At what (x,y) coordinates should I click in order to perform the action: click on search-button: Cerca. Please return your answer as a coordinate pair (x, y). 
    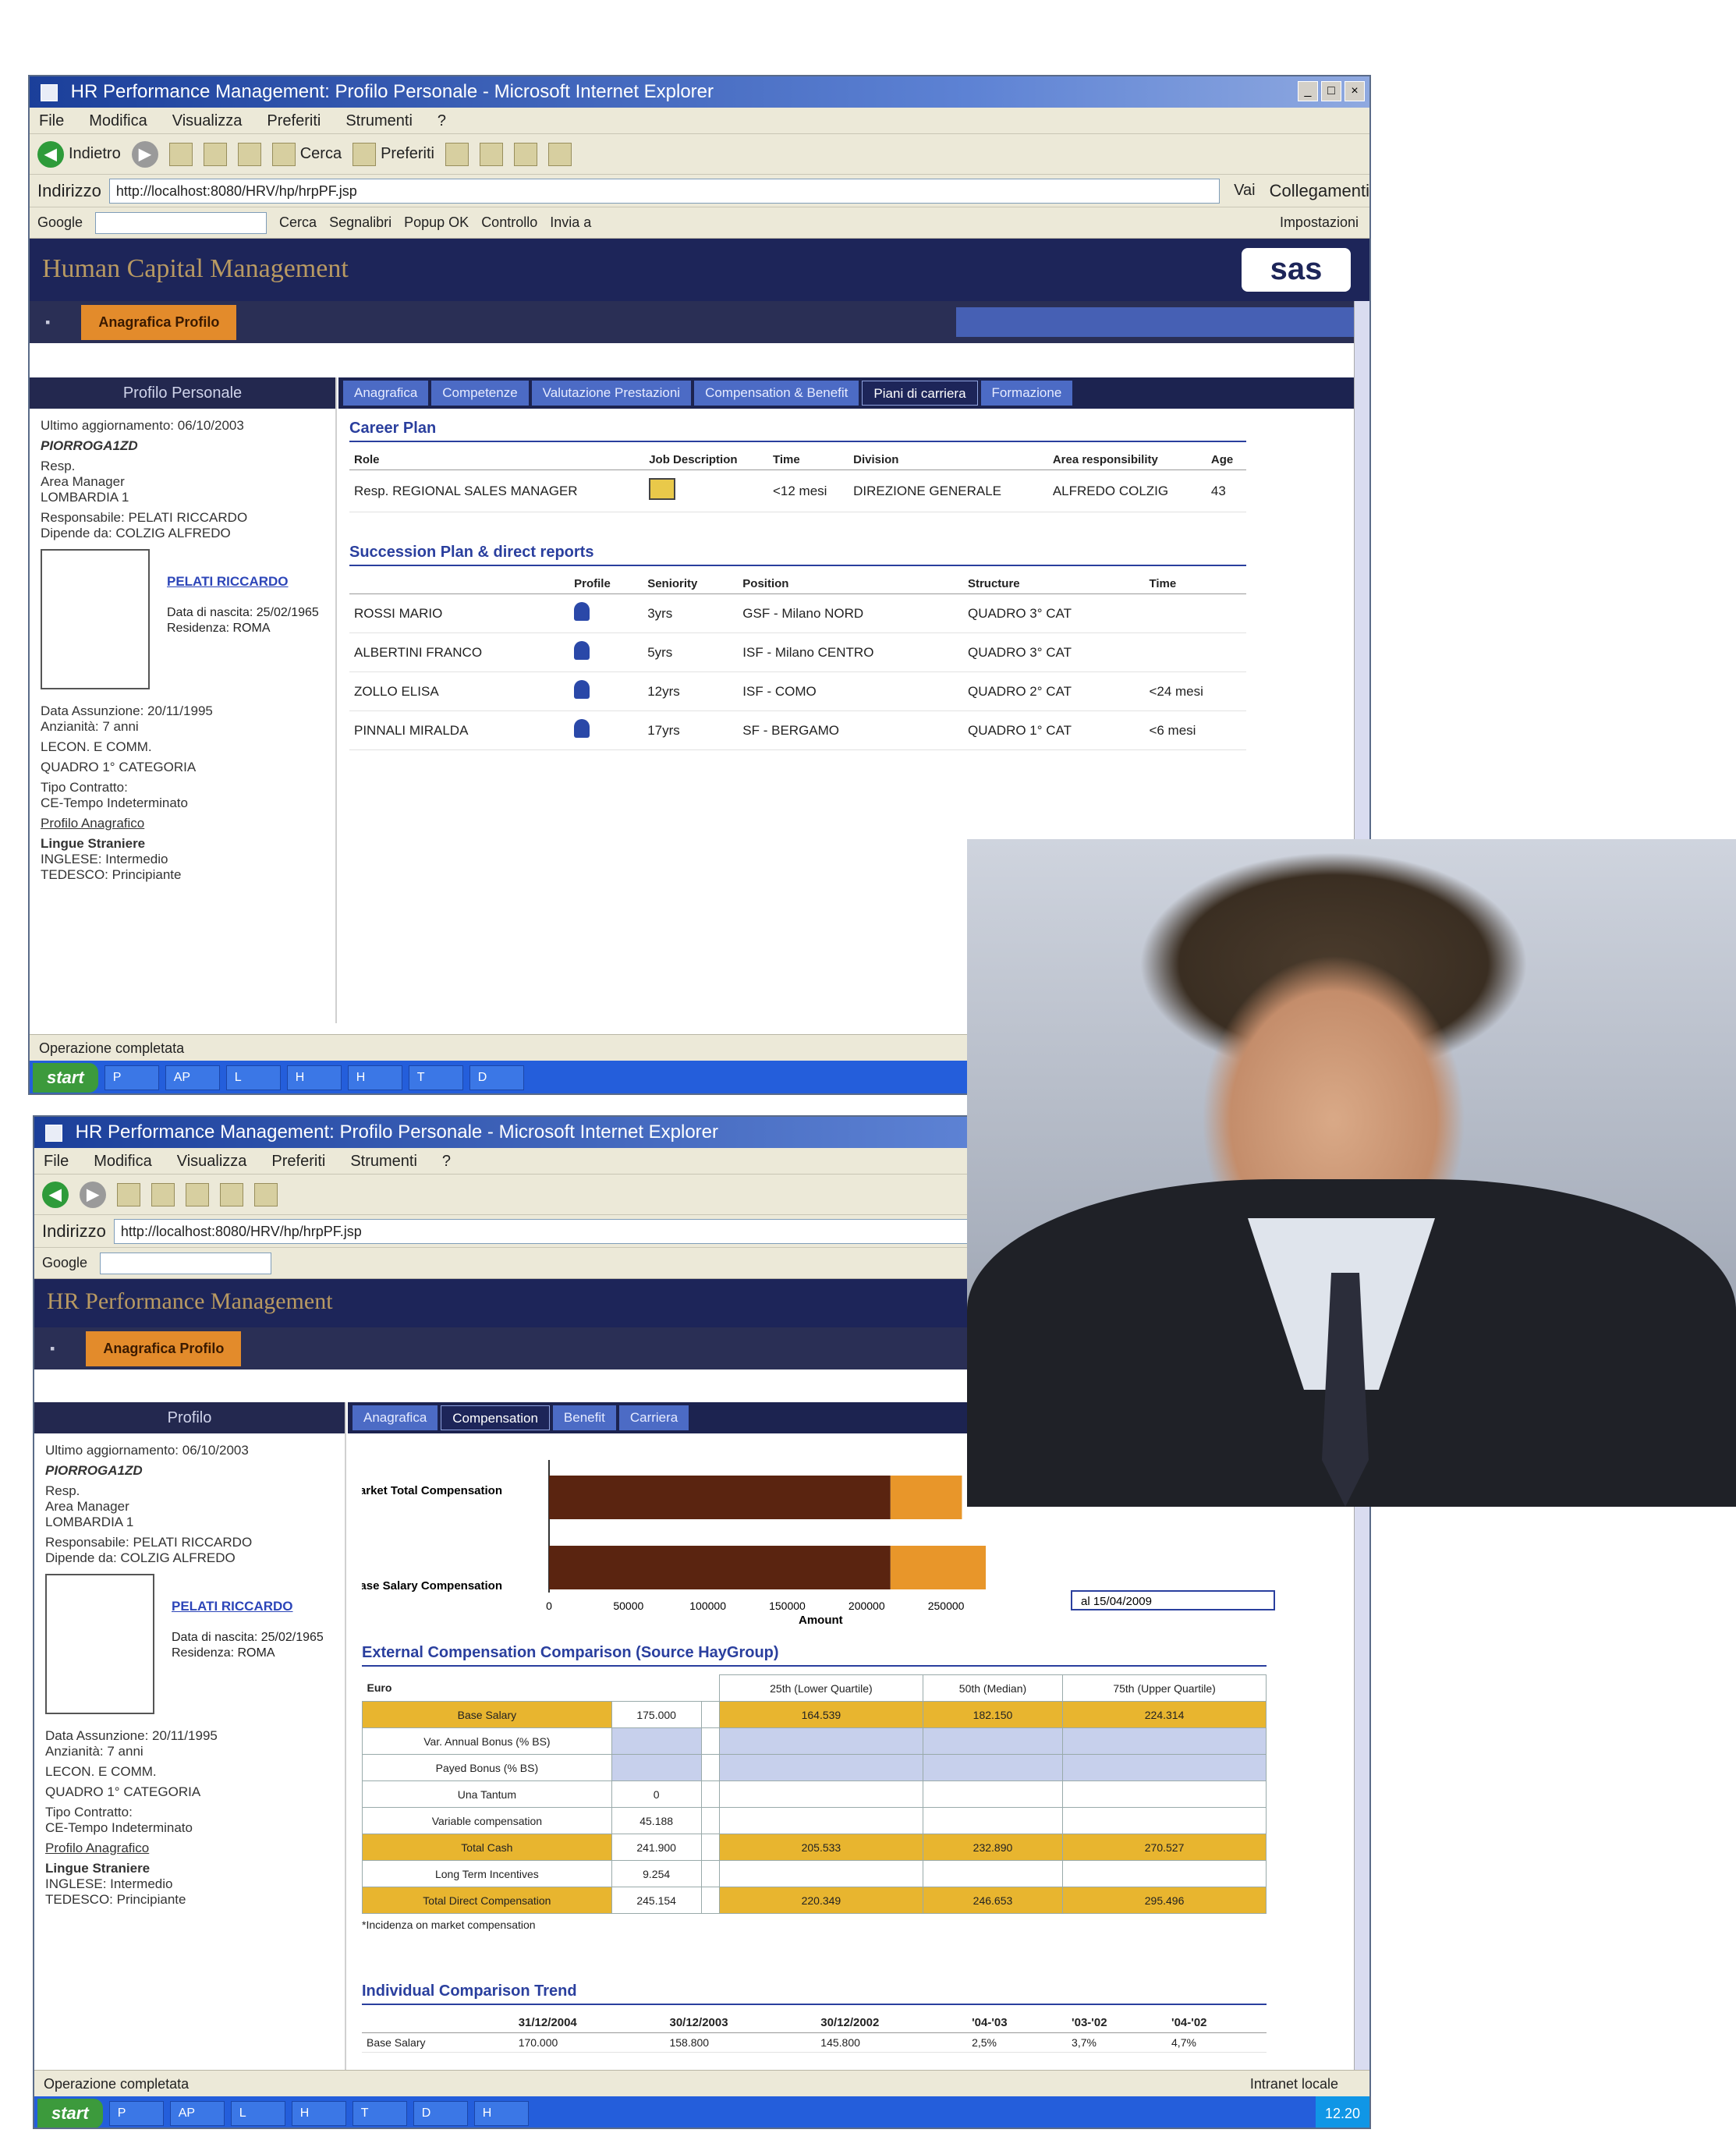
    Looking at the image, I should click on (306, 154).